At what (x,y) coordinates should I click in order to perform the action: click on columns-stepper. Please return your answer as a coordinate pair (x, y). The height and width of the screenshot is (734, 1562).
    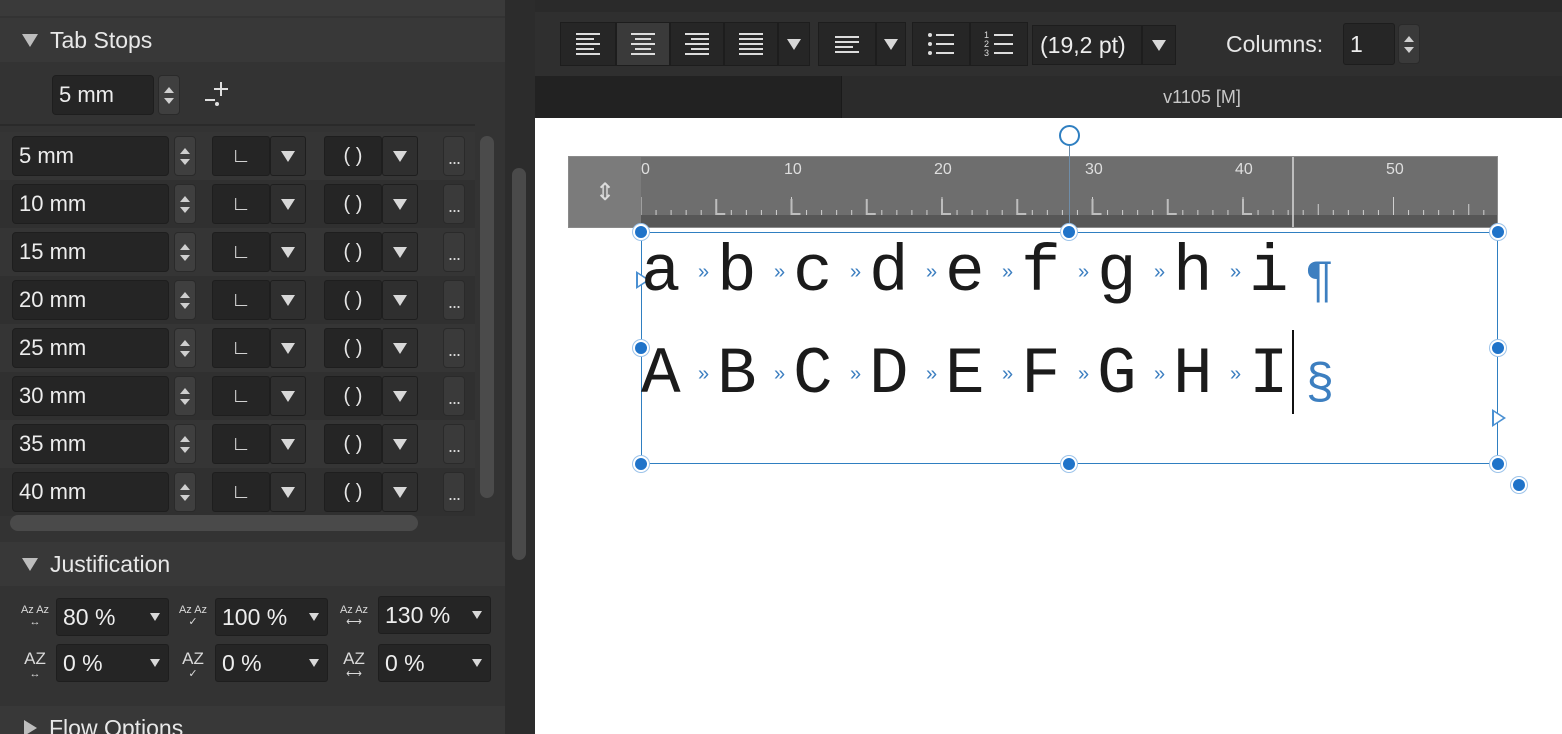
    Looking at the image, I should click on (1409, 44).